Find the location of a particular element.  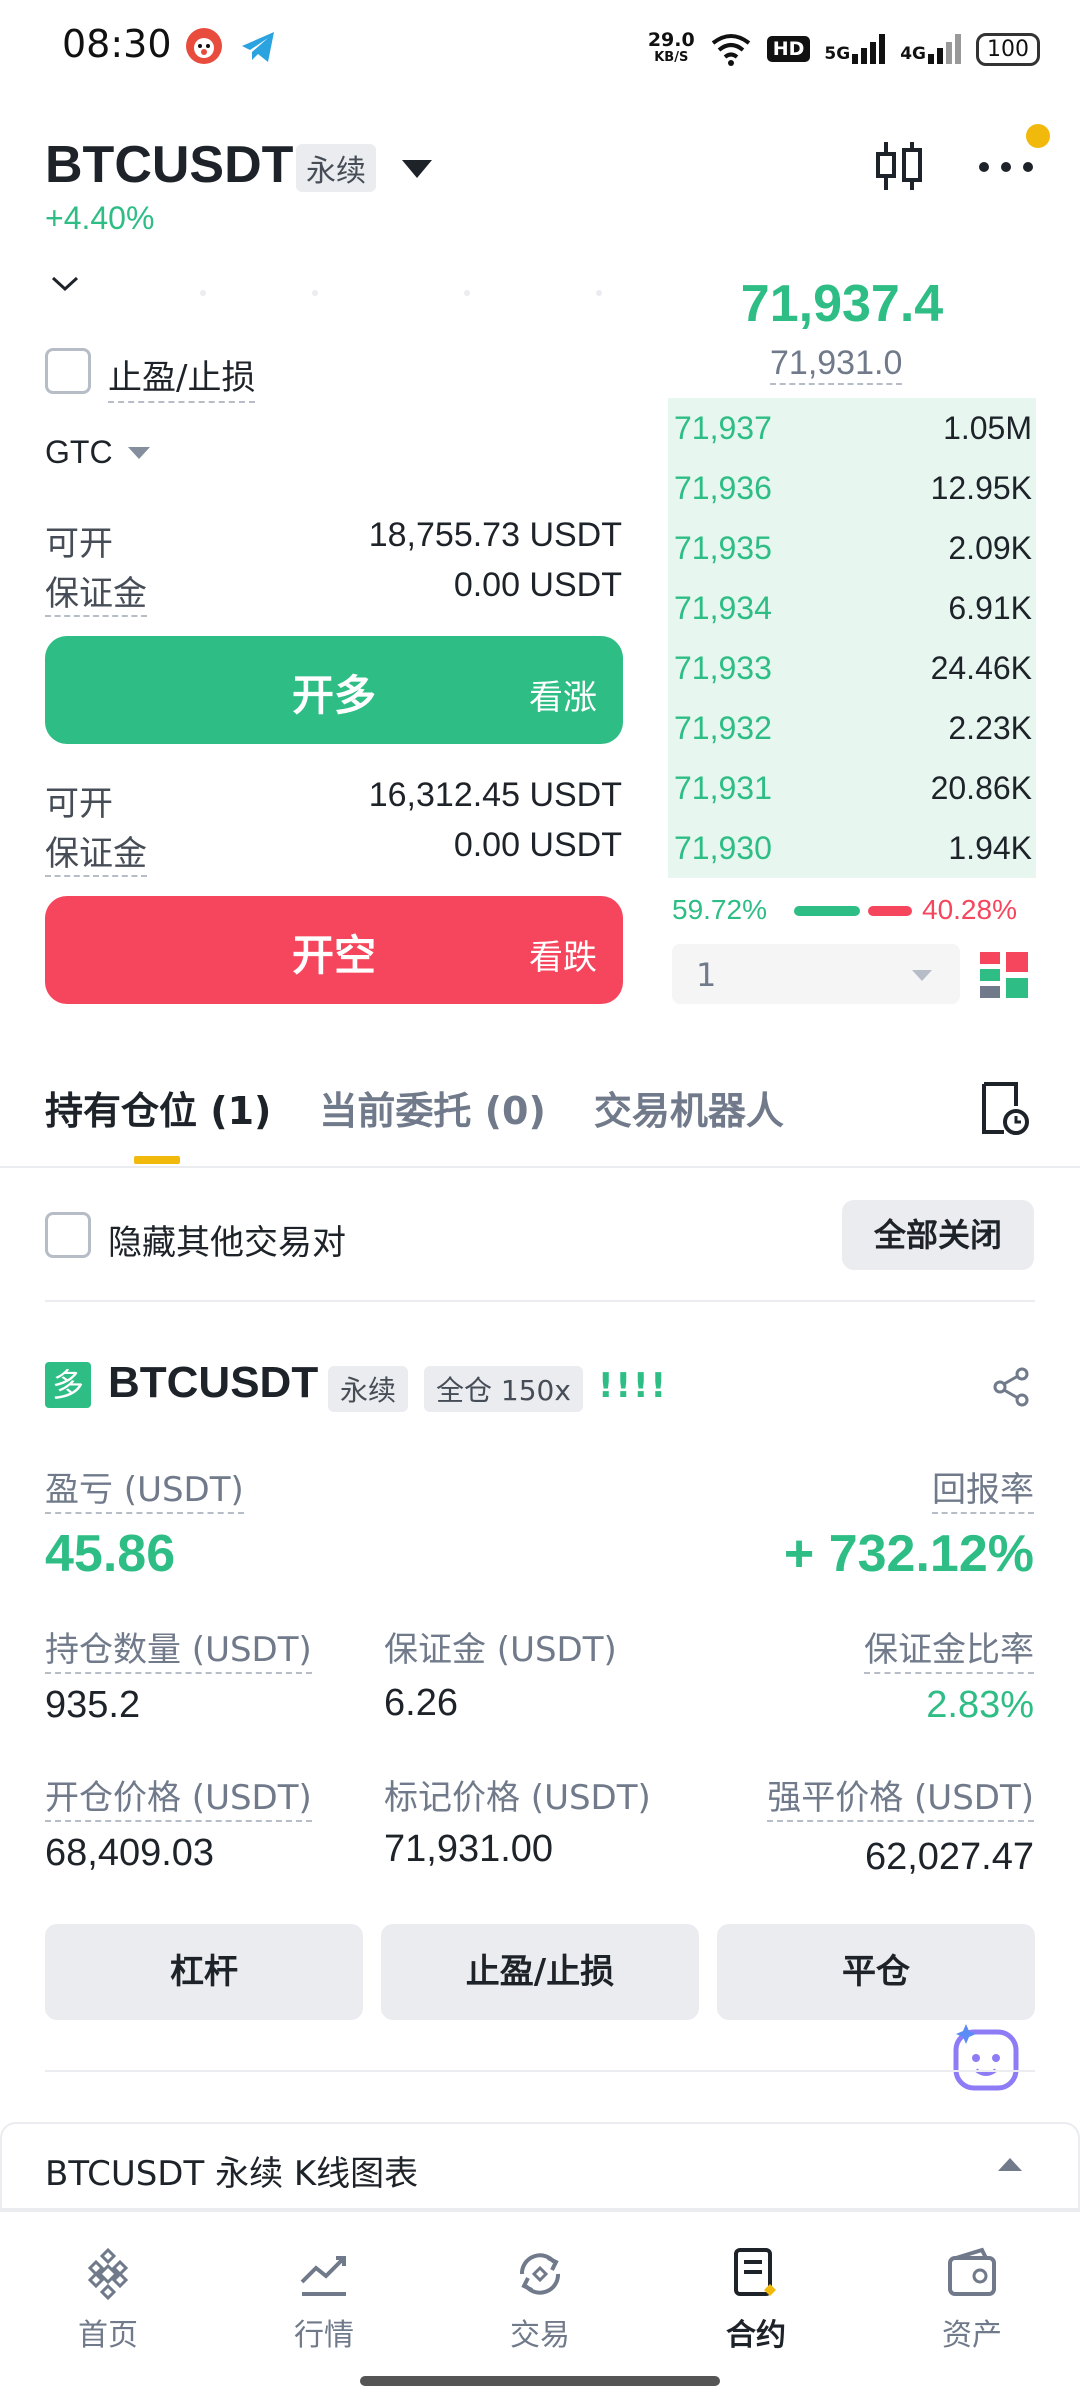

long-side-badge: 多 is located at coordinates (68, 1385).